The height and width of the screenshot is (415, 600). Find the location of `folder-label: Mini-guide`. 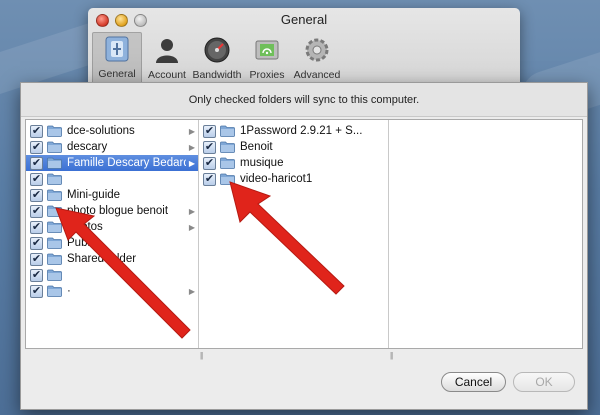

folder-label: Mini-guide is located at coordinates (94, 195).